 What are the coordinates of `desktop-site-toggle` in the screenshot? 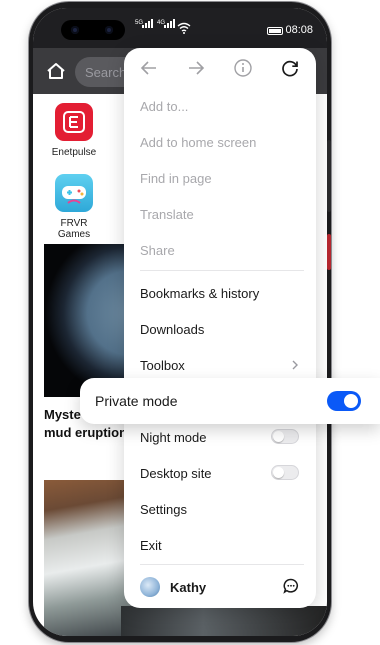 It's located at (285, 472).